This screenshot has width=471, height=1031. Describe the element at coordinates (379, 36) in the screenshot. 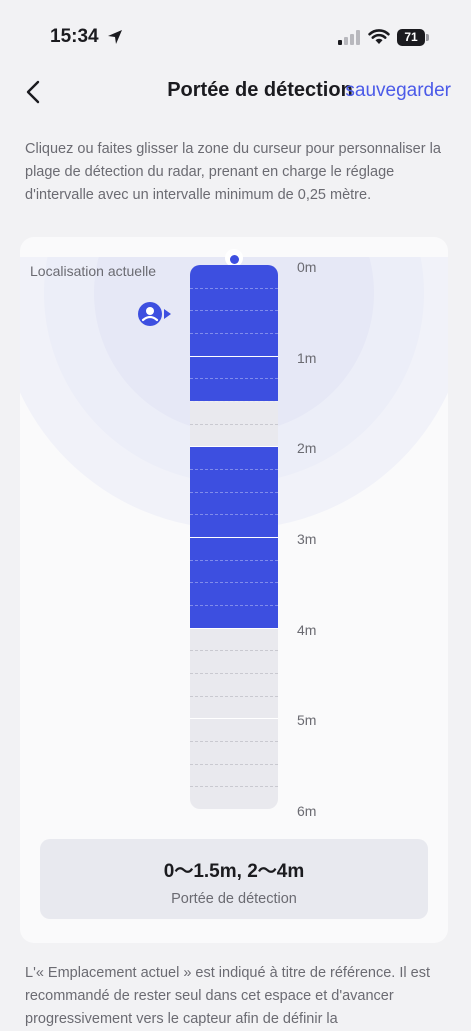

I see `wifi-icon` at that location.